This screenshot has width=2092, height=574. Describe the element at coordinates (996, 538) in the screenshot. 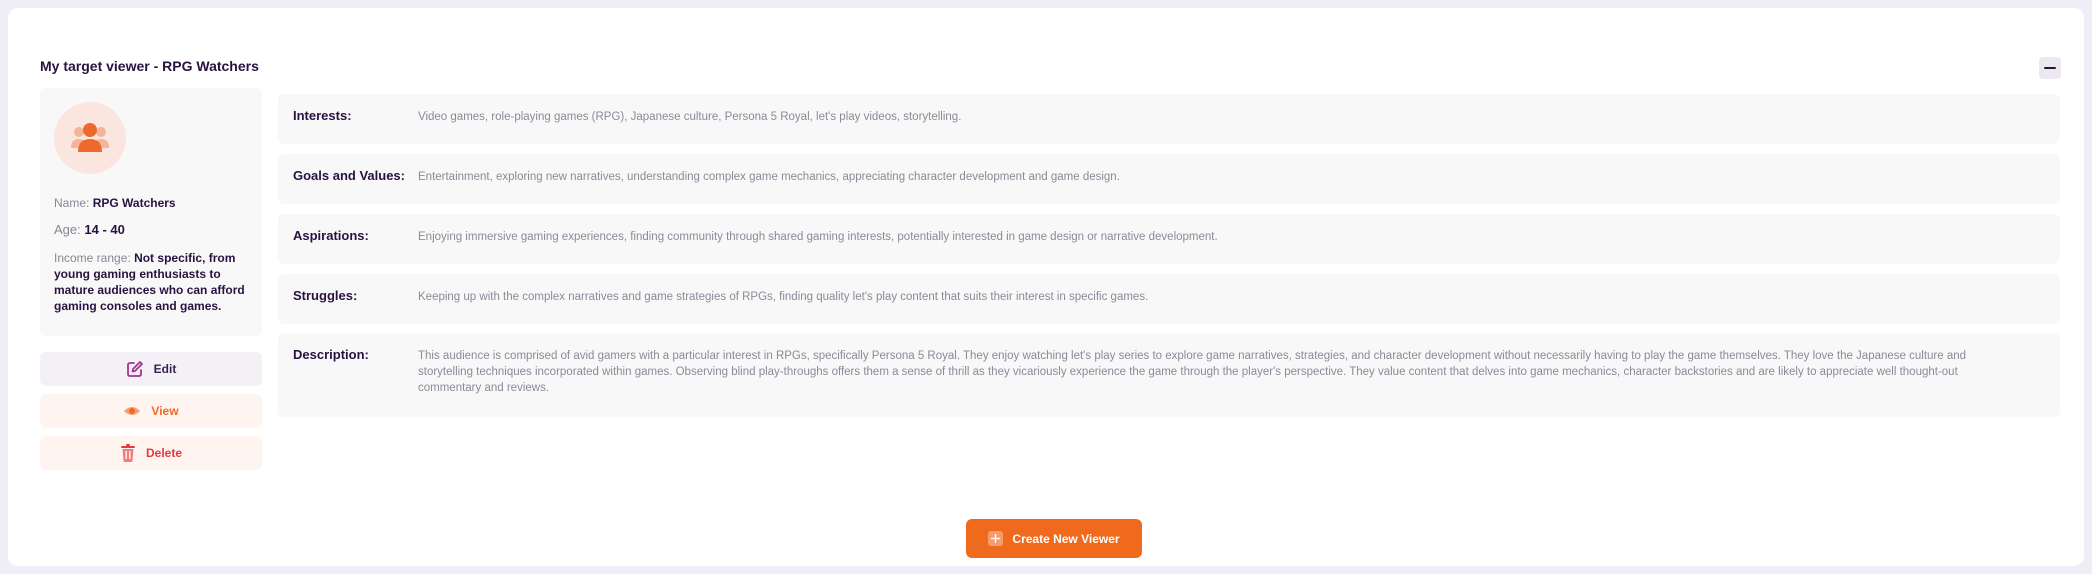

I see `plus-icon` at that location.